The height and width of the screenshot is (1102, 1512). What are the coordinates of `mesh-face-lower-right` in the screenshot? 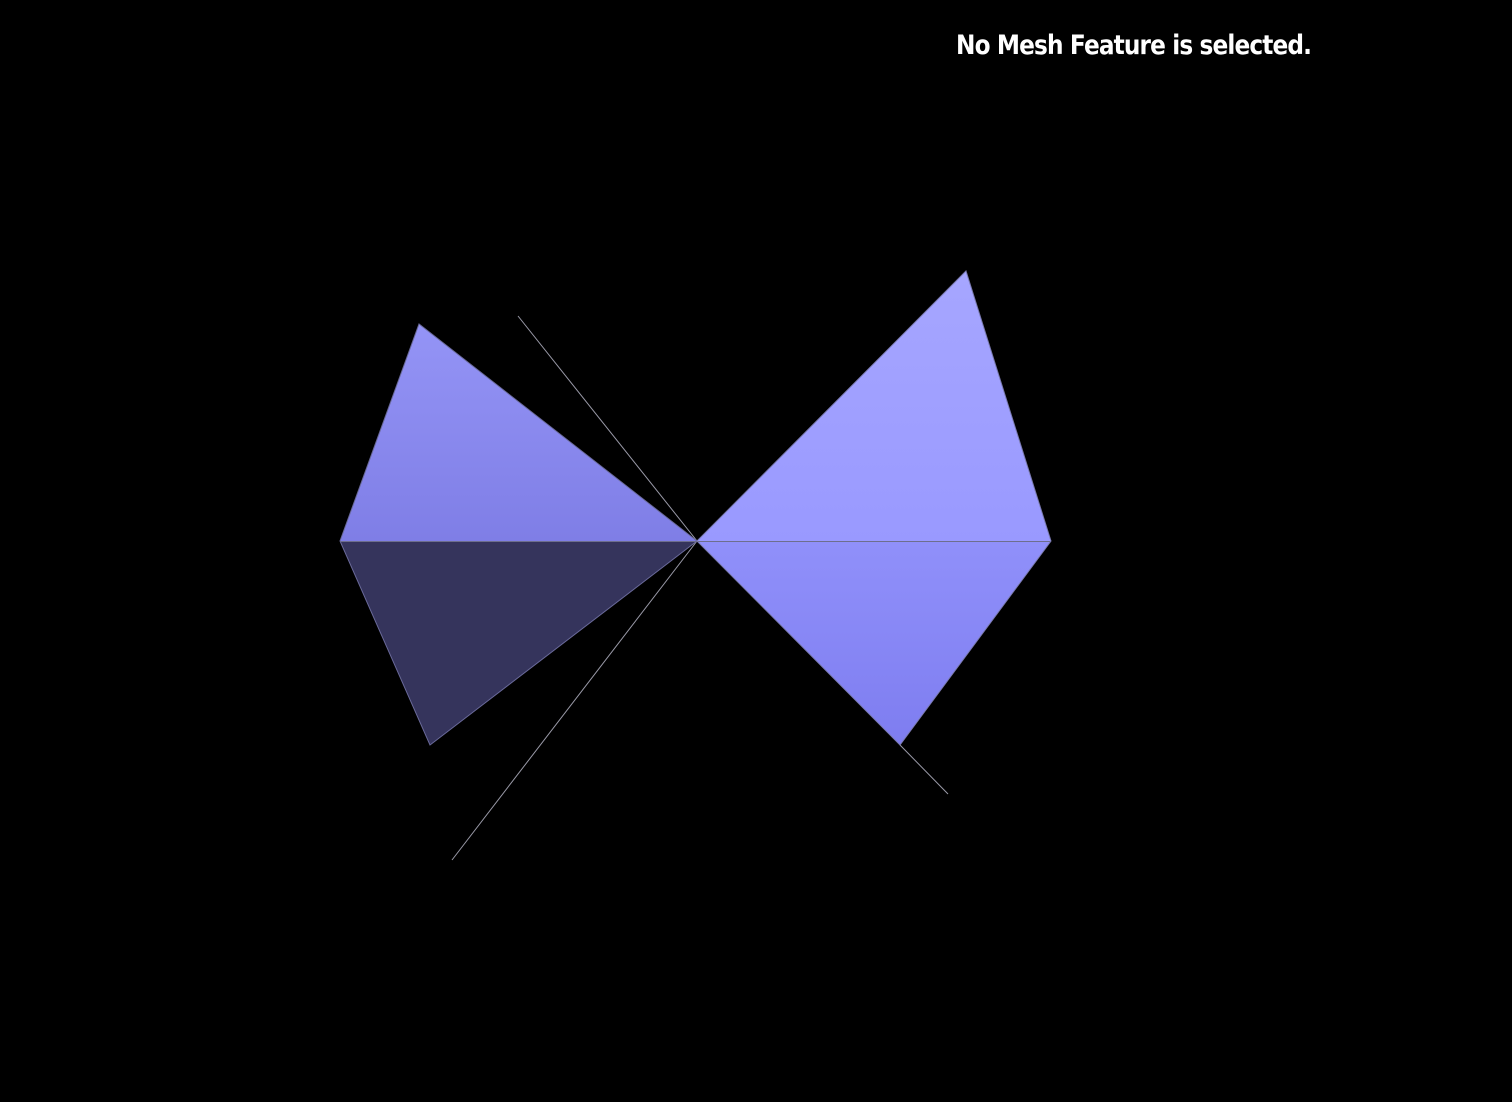 It's located at (874, 643).